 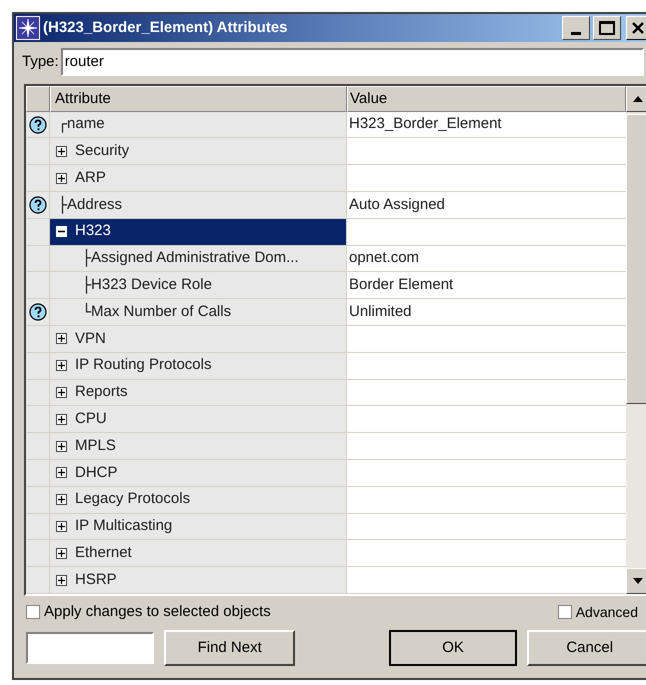 What do you see at coordinates (63, 125) in the screenshot?
I see `tree-connector: ┌` at bounding box center [63, 125].